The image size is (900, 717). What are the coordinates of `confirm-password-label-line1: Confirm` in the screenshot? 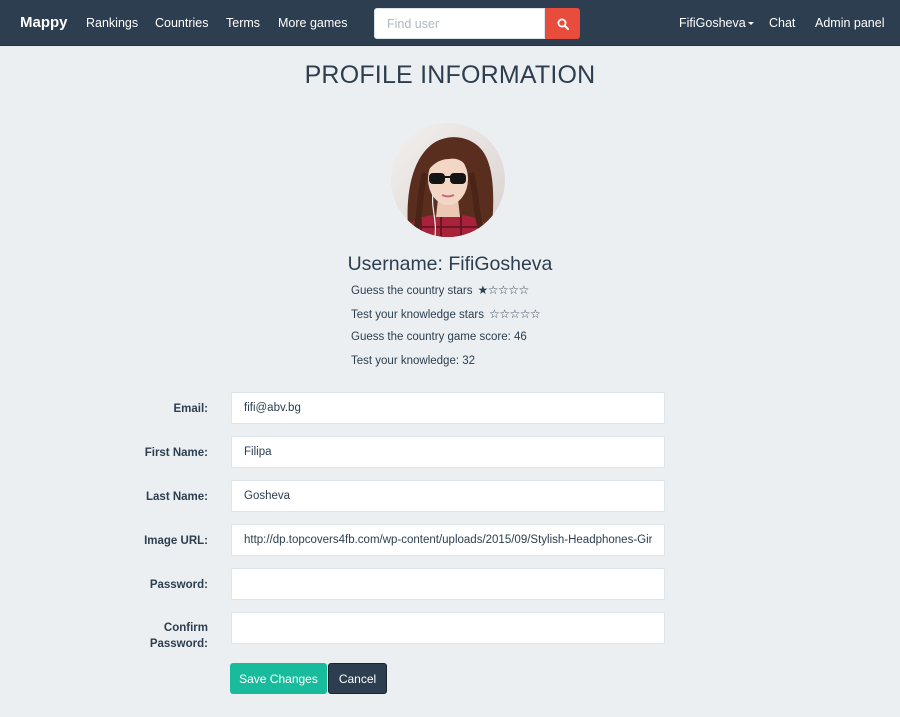 It's located at (185, 628).